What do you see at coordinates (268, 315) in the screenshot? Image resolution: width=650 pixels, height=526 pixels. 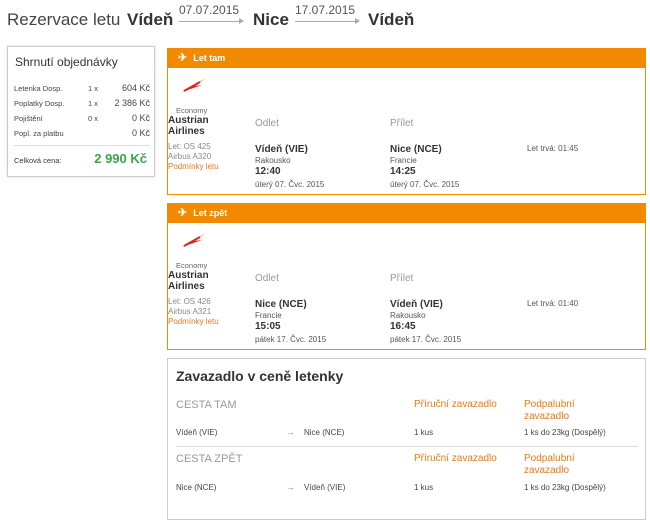 I see `departure-country: Francie` at bounding box center [268, 315].